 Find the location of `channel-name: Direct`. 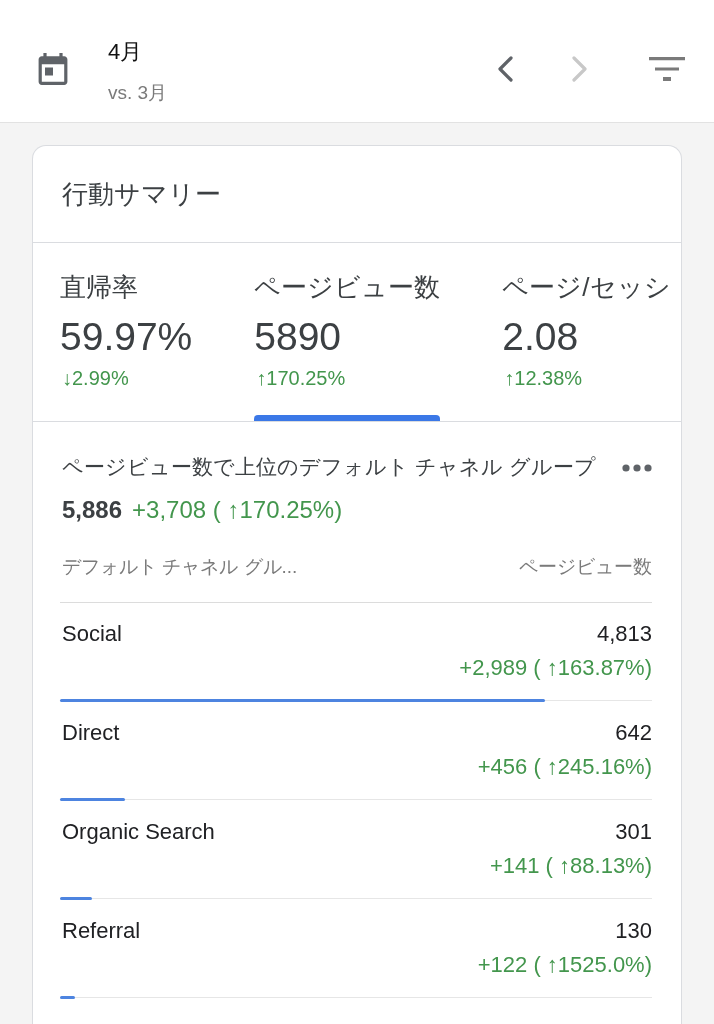

channel-name: Direct is located at coordinates (91, 733).